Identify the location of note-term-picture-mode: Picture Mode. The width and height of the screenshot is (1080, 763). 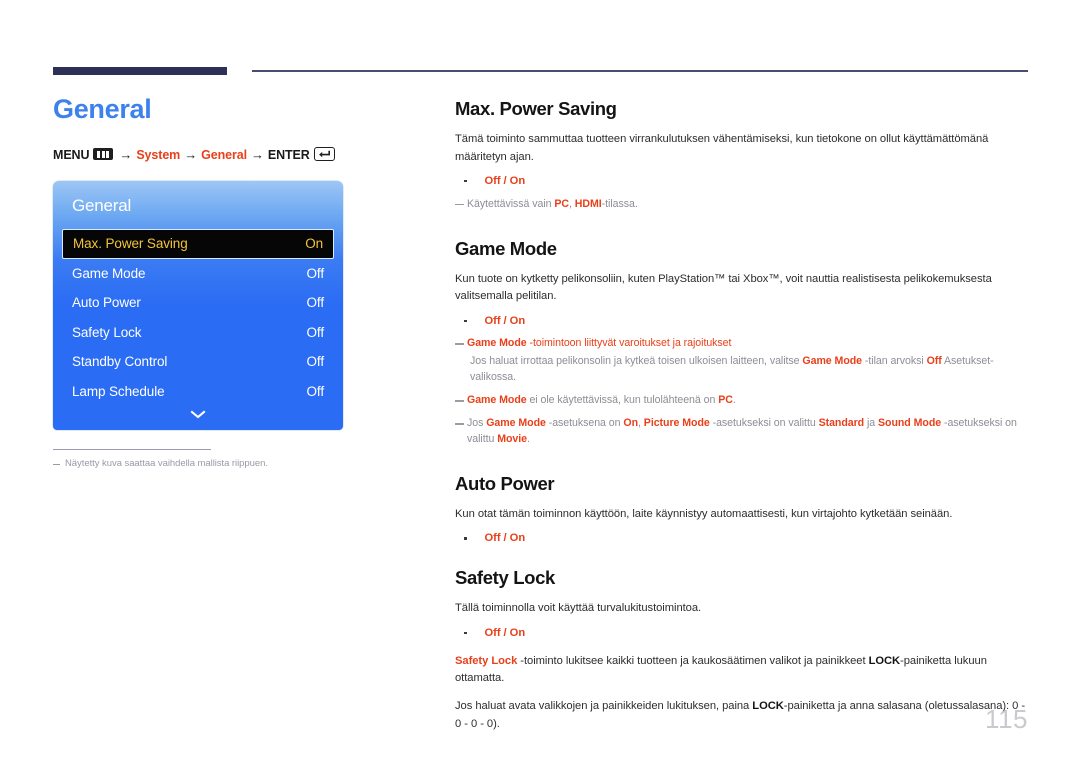
(676, 423).